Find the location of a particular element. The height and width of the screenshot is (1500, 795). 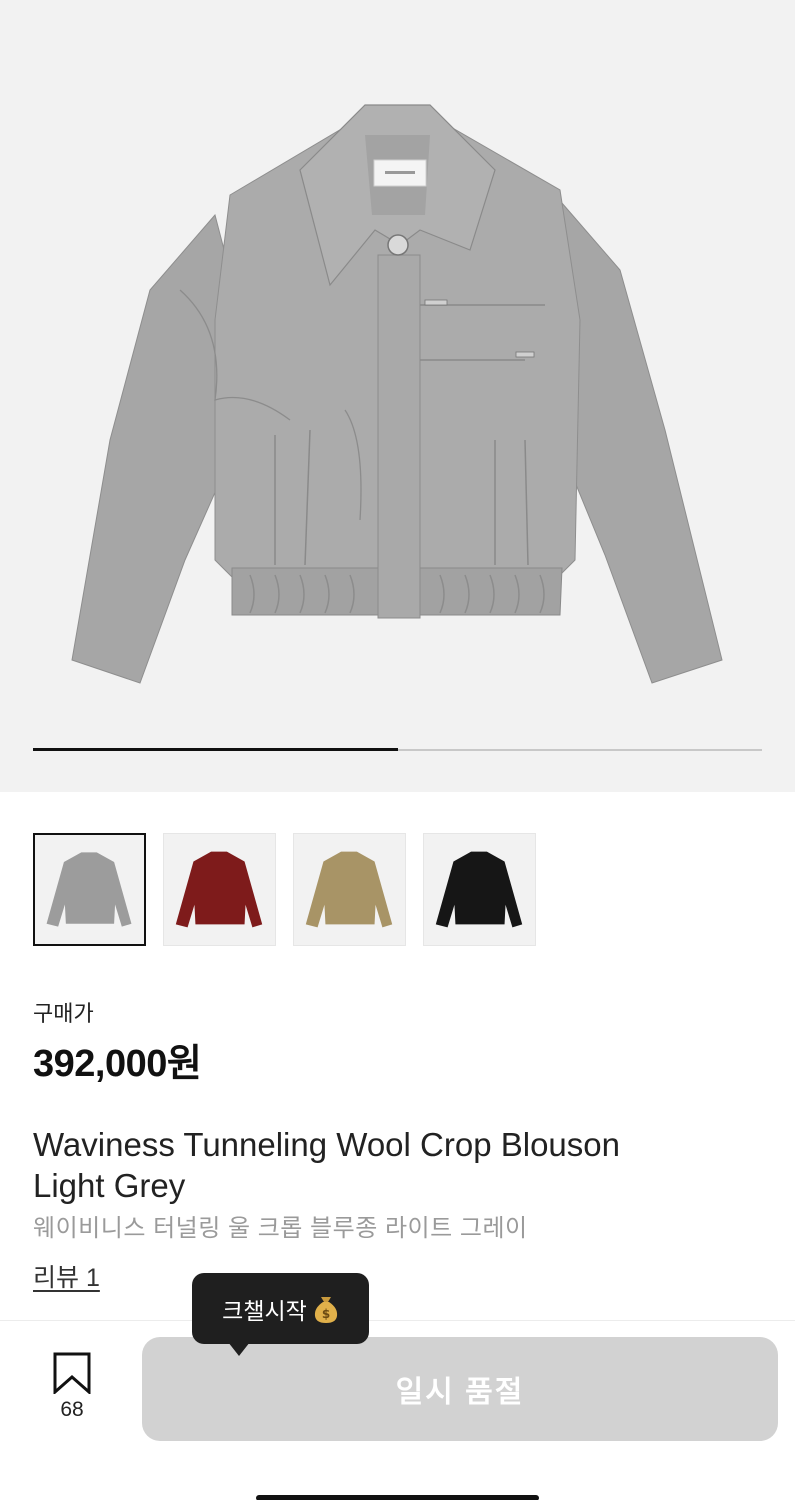

challenge-tooltip: 크챌시작 $ is located at coordinates (280, 1308).